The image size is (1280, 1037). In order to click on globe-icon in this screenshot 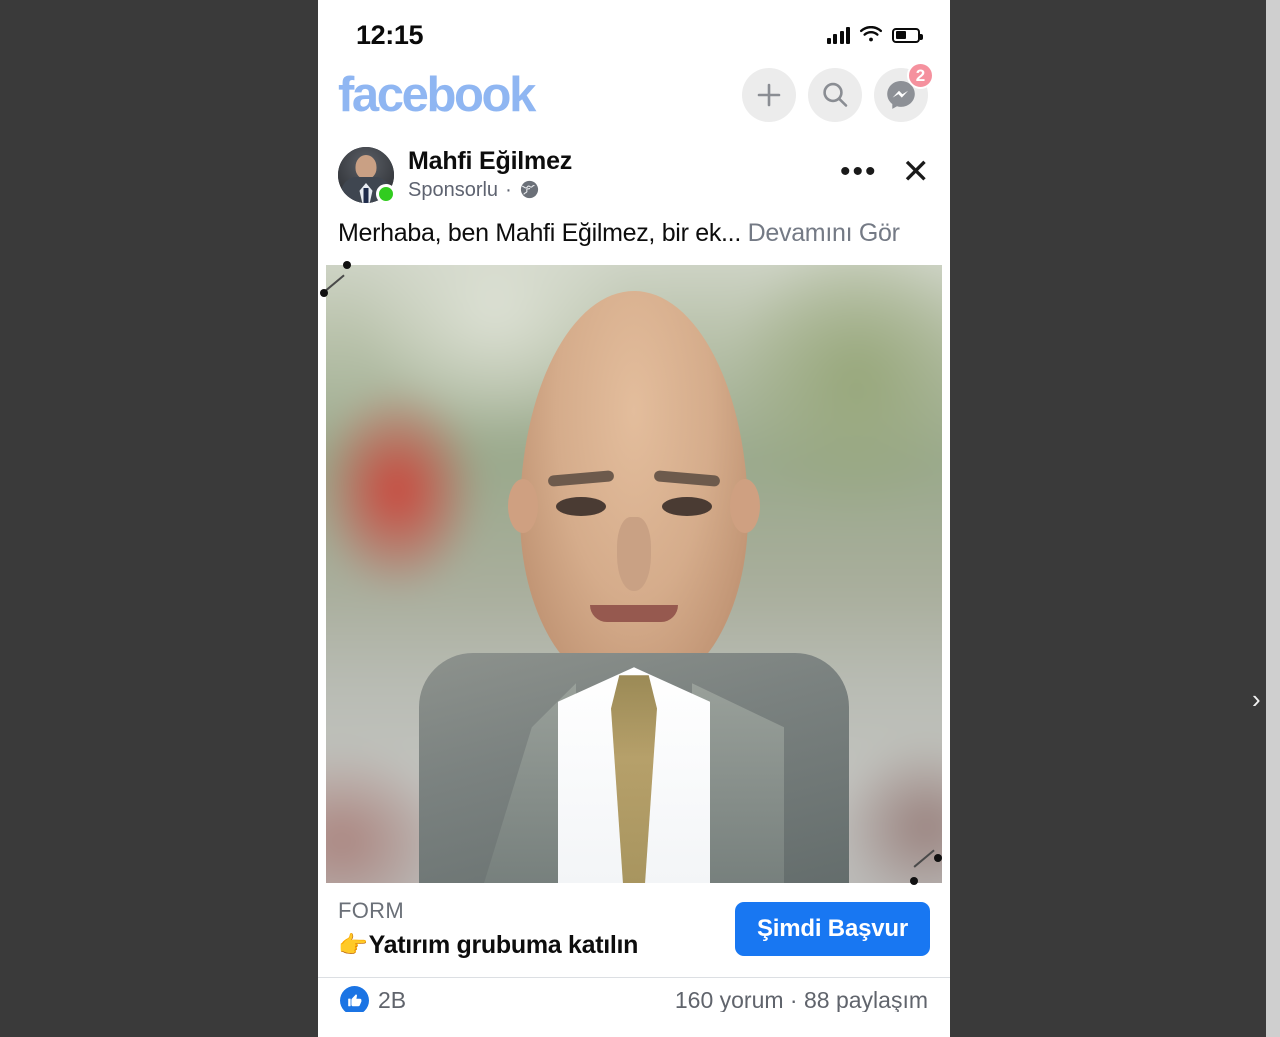, I will do `click(529, 190)`.